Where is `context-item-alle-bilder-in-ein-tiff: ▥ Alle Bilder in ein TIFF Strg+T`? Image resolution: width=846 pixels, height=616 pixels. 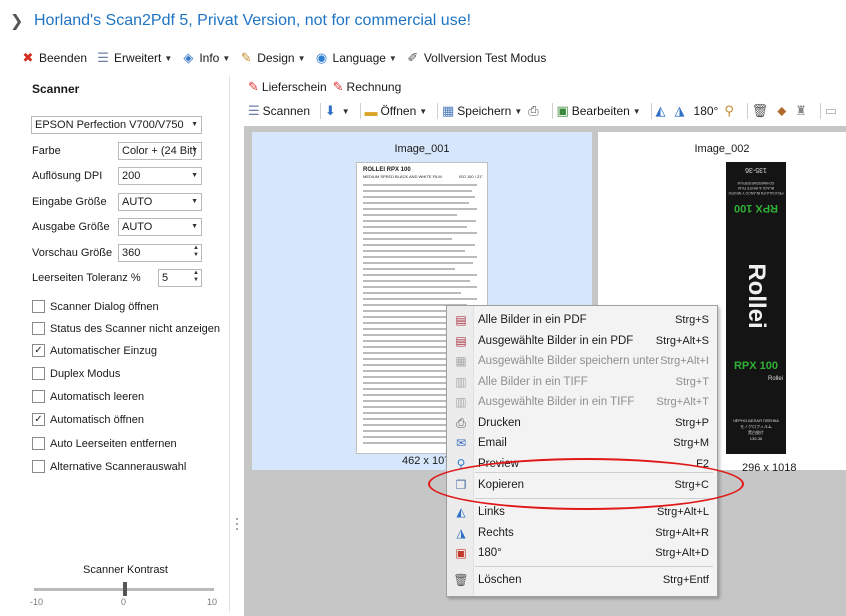
context-item-alle-bilder-in-ein-tiff: ▥ Alle Bilder in ein TIFF Strg+T is located at coordinates (582, 382).